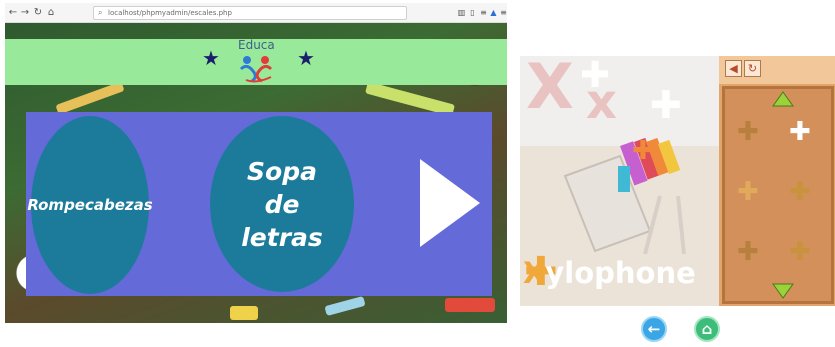 The height and width of the screenshot is (347, 835). I want to click on target-word: Xylophone, so click(609, 273).